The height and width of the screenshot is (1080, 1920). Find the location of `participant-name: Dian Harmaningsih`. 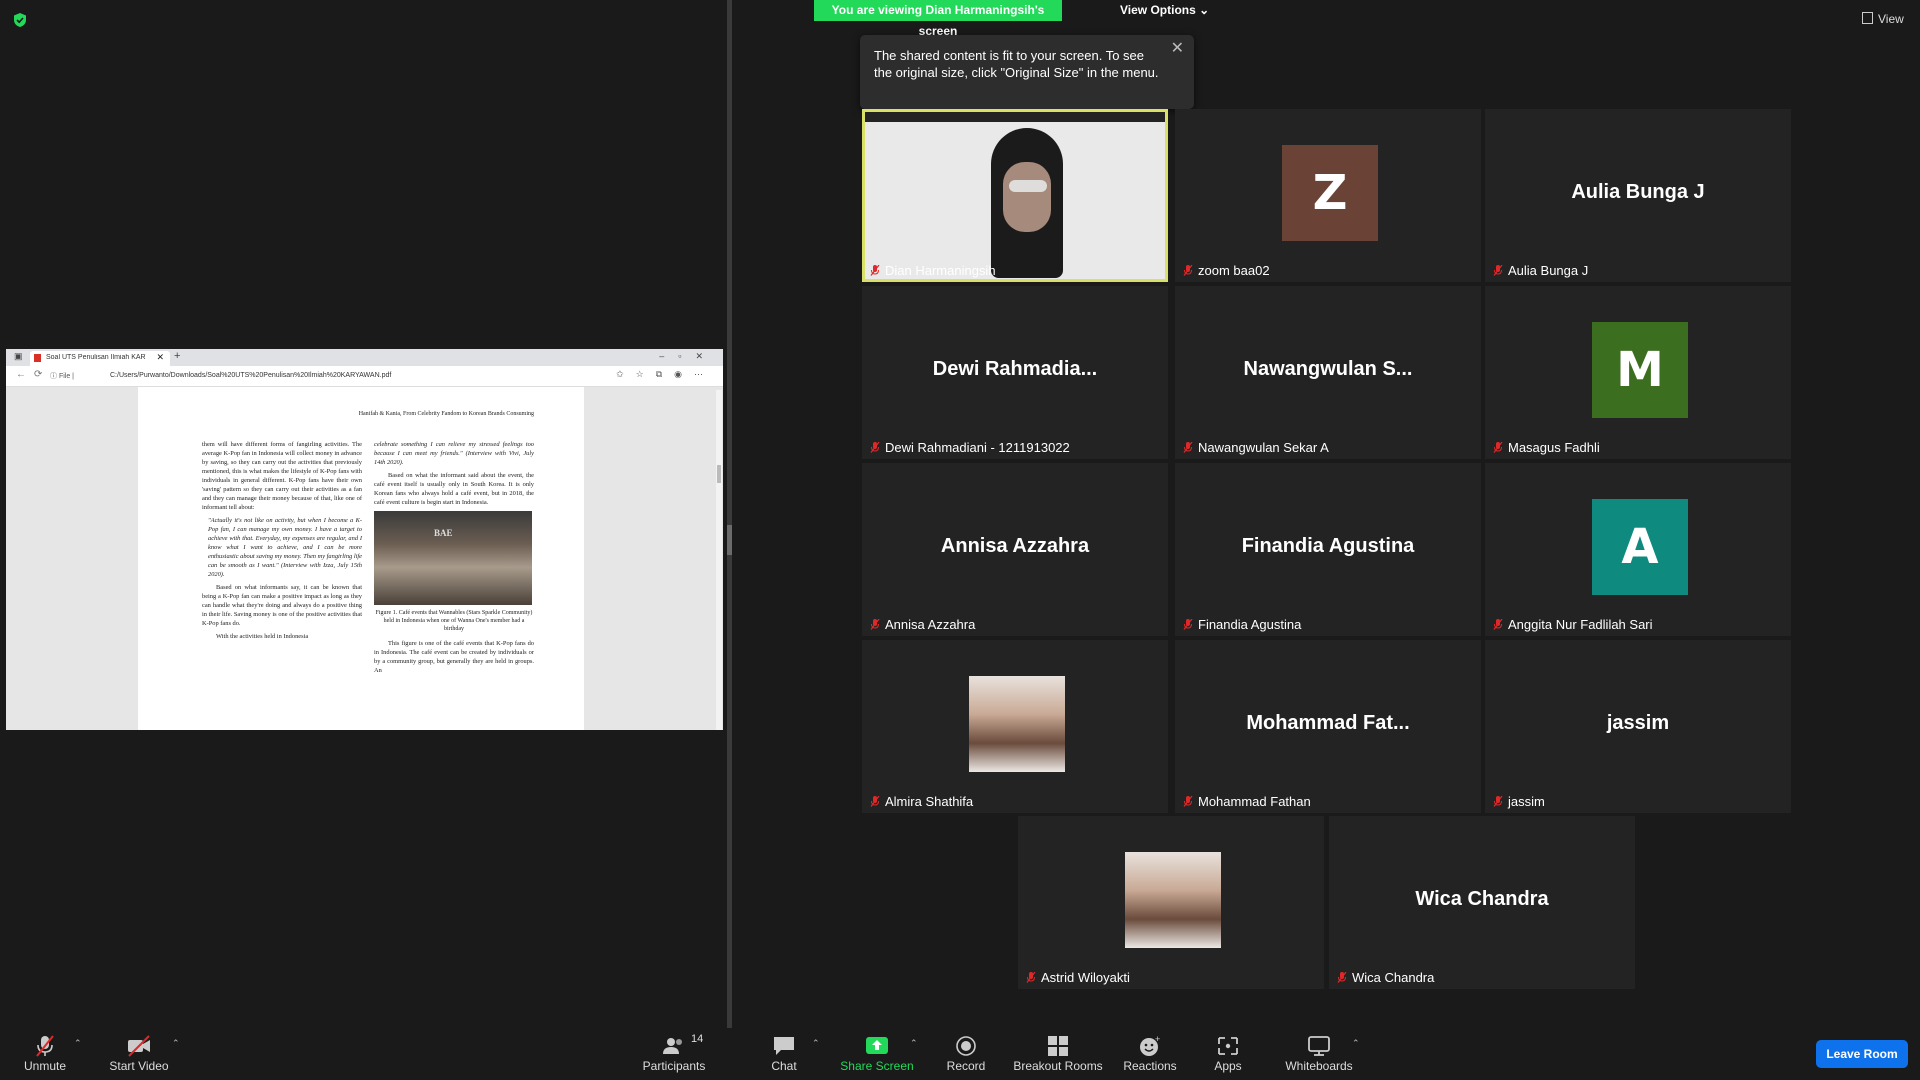

participant-name: Dian Harmaningsih is located at coordinates (940, 270).